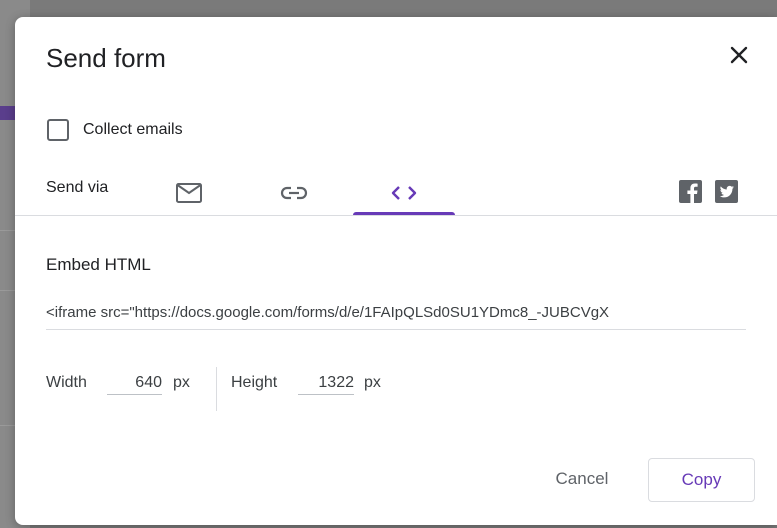  What do you see at coordinates (98, 264) in the screenshot?
I see `embed-html-title: Embed HTML` at bounding box center [98, 264].